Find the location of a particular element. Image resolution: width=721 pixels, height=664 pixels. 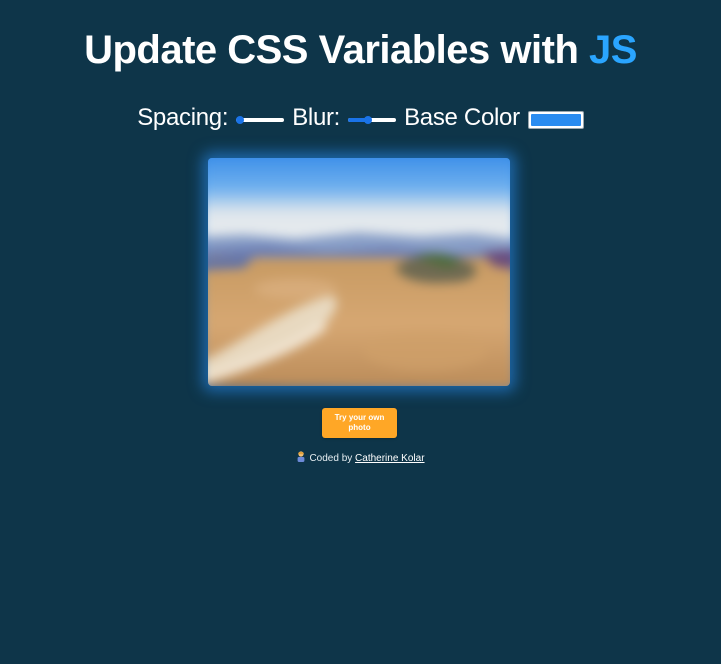

page-title-highlight: JS is located at coordinates (613, 50).